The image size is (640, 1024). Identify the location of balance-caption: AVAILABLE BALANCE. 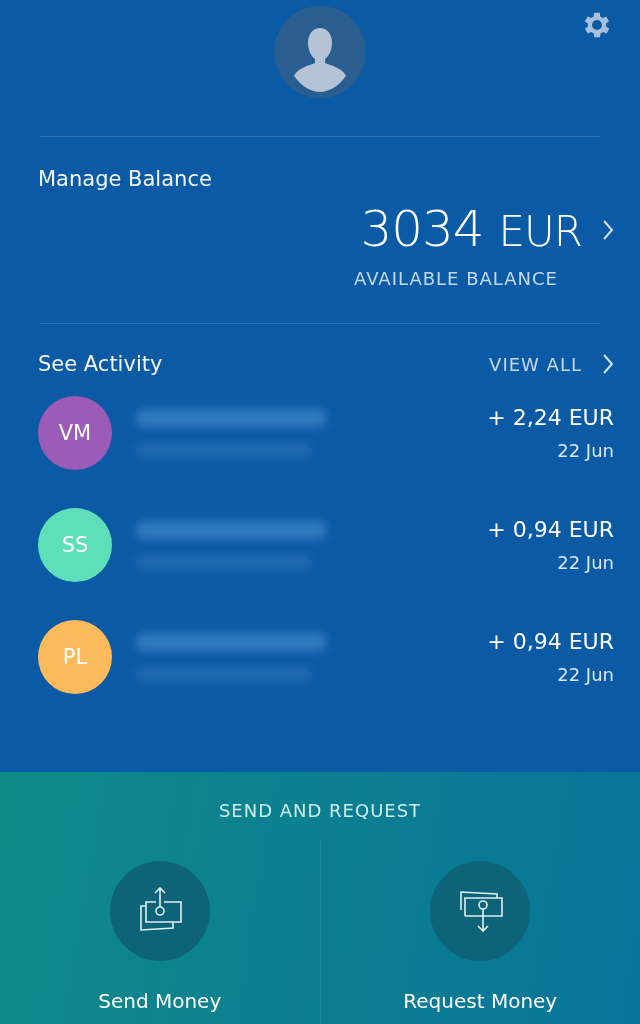
(456, 278).